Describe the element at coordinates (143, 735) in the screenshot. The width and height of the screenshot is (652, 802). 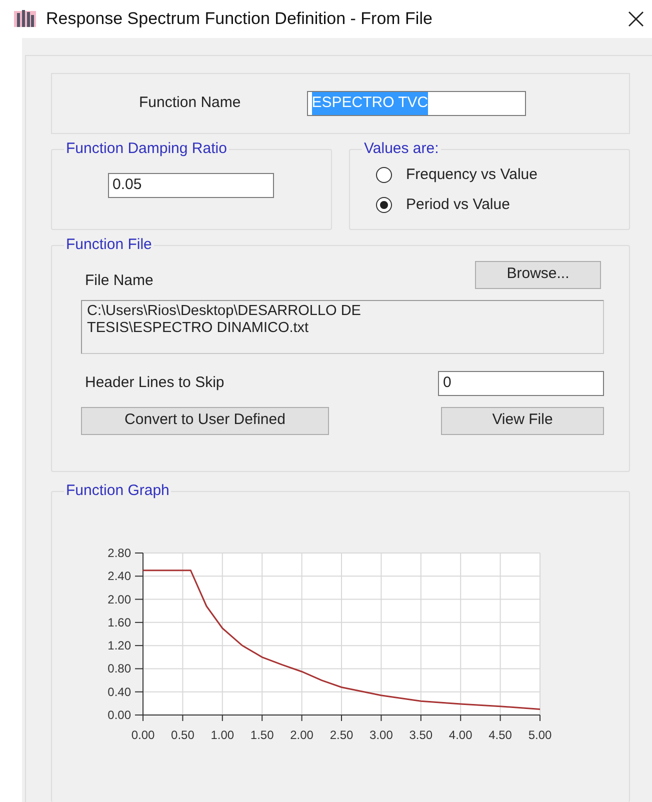
I see `x-tick-label: 0.00` at that location.